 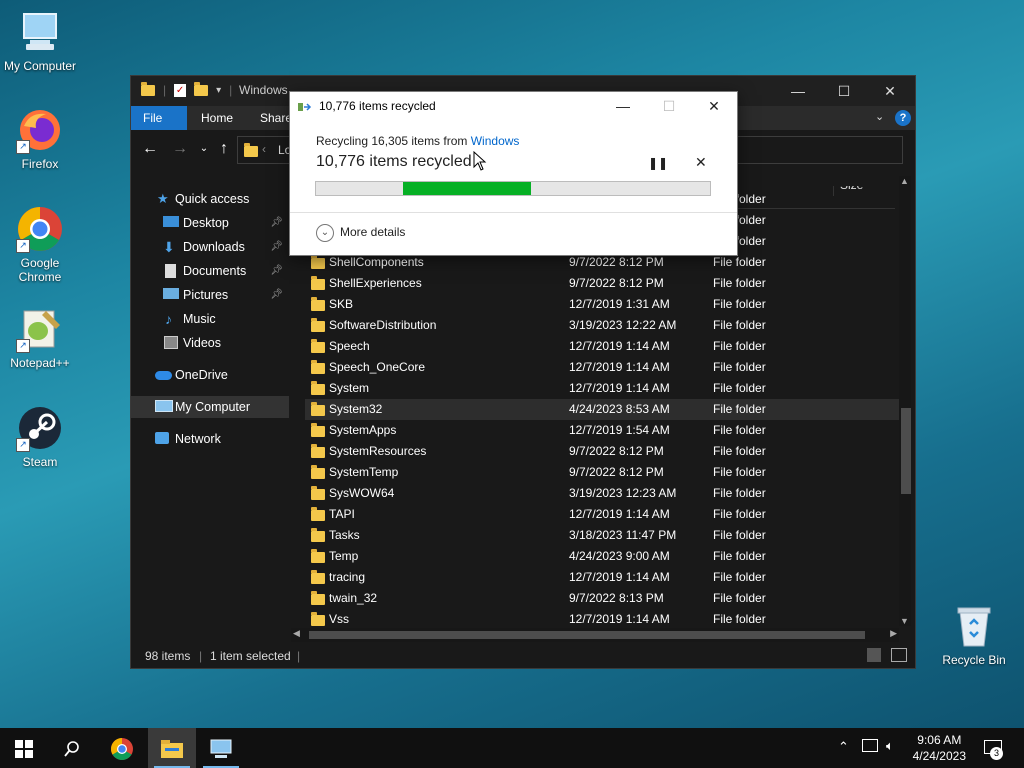 What do you see at coordinates (903, 118) in the screenshot?
I see `help-icon: ?` at bounding box center [903, 118].